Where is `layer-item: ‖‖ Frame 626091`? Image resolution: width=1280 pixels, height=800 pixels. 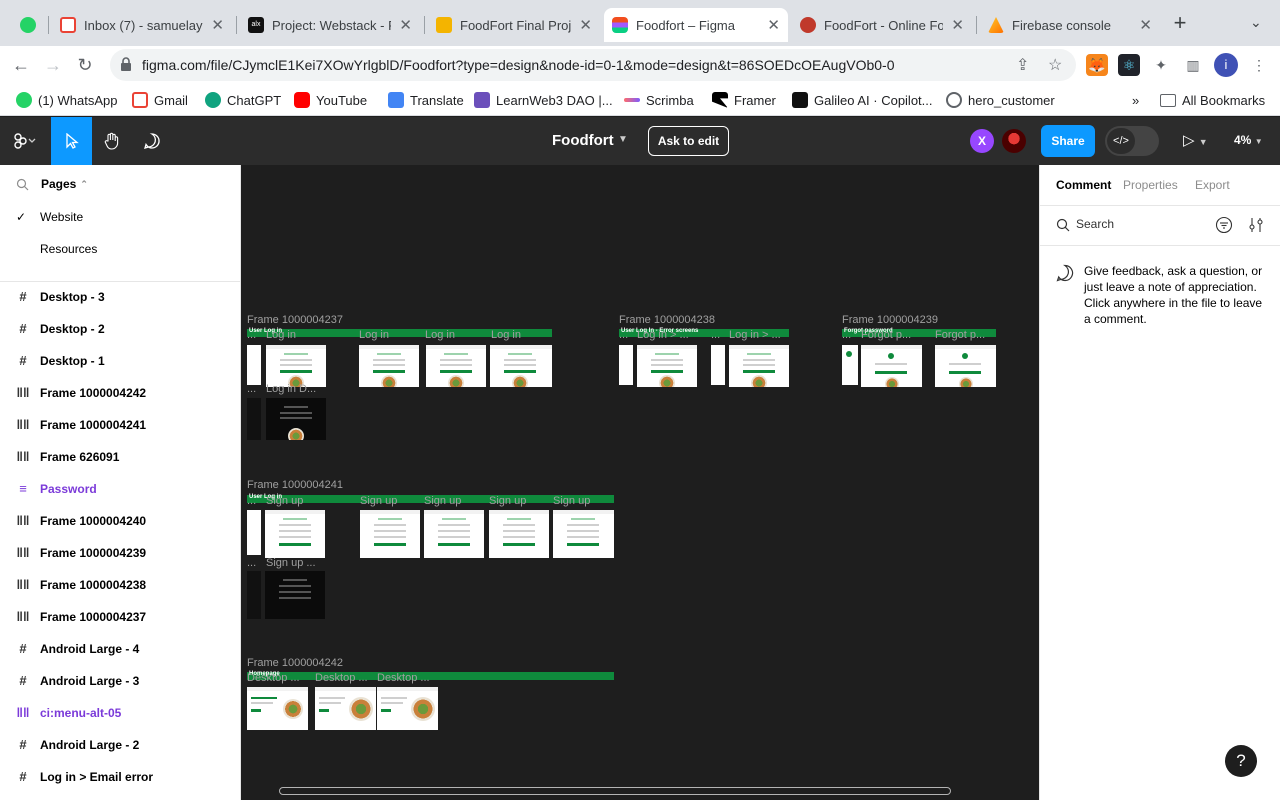
layer-item: ‖‖ Frame 626091 is located at coordinates (120, 457).